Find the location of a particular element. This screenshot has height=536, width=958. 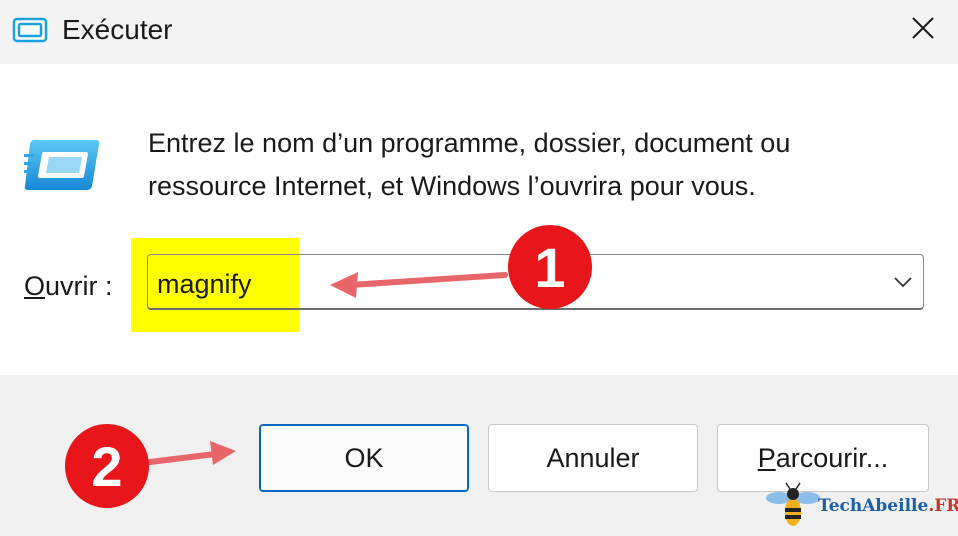

open-label: Ouvrir : is located at coordinates (68, 286).